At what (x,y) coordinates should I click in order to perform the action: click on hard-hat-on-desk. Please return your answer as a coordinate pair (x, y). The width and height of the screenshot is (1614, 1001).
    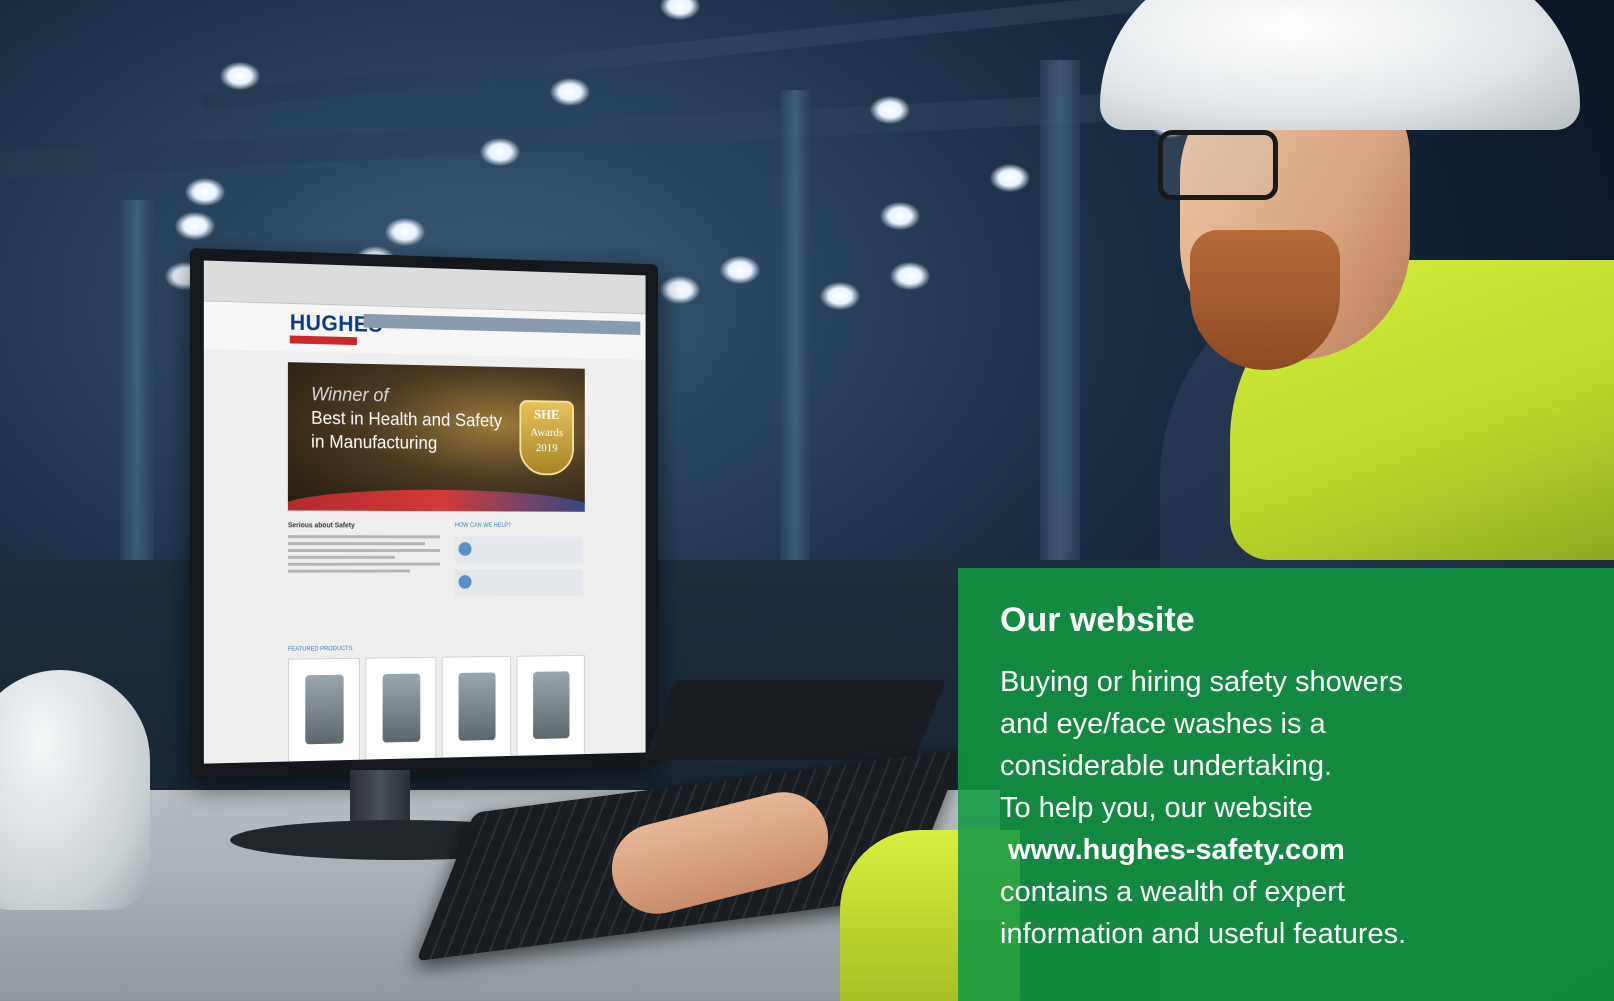
    Looking at the image, I should click on (75, 790).